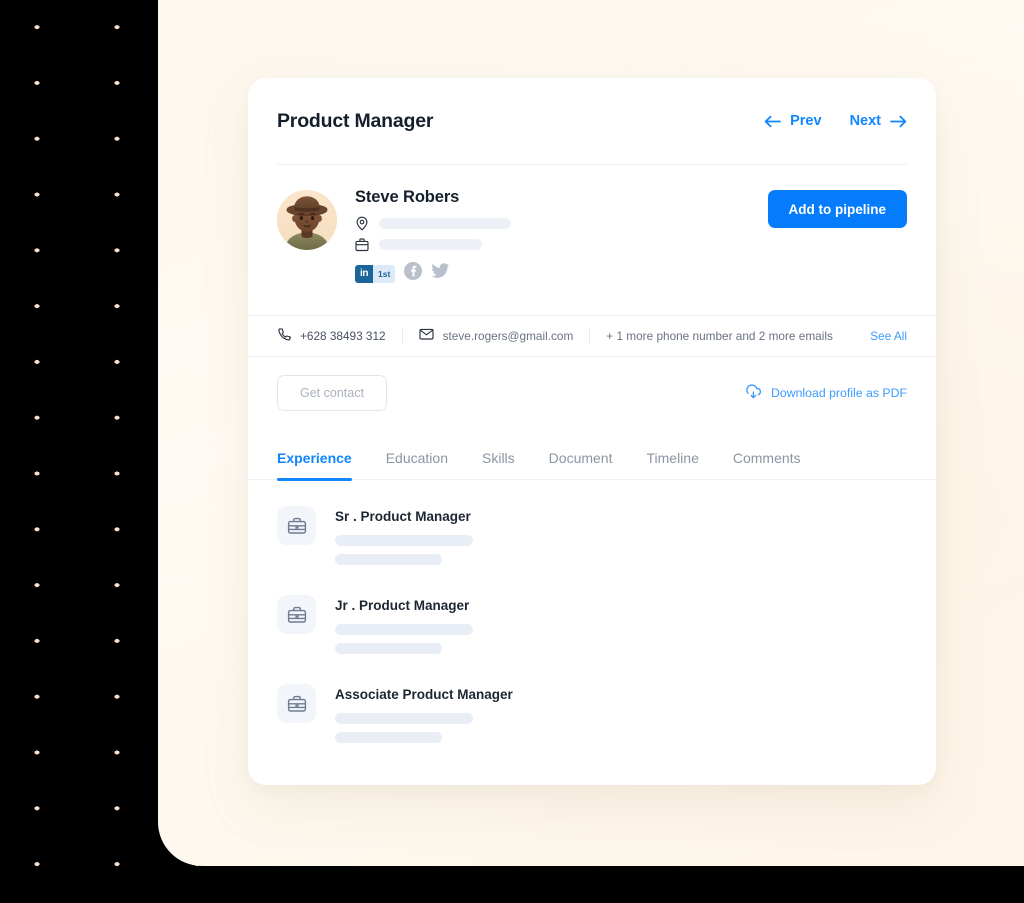 The width and height of the screenshot is (1024, 903). Describe the element at coordinates (561, 223) in the screenshot. I see `location-row` at that location.